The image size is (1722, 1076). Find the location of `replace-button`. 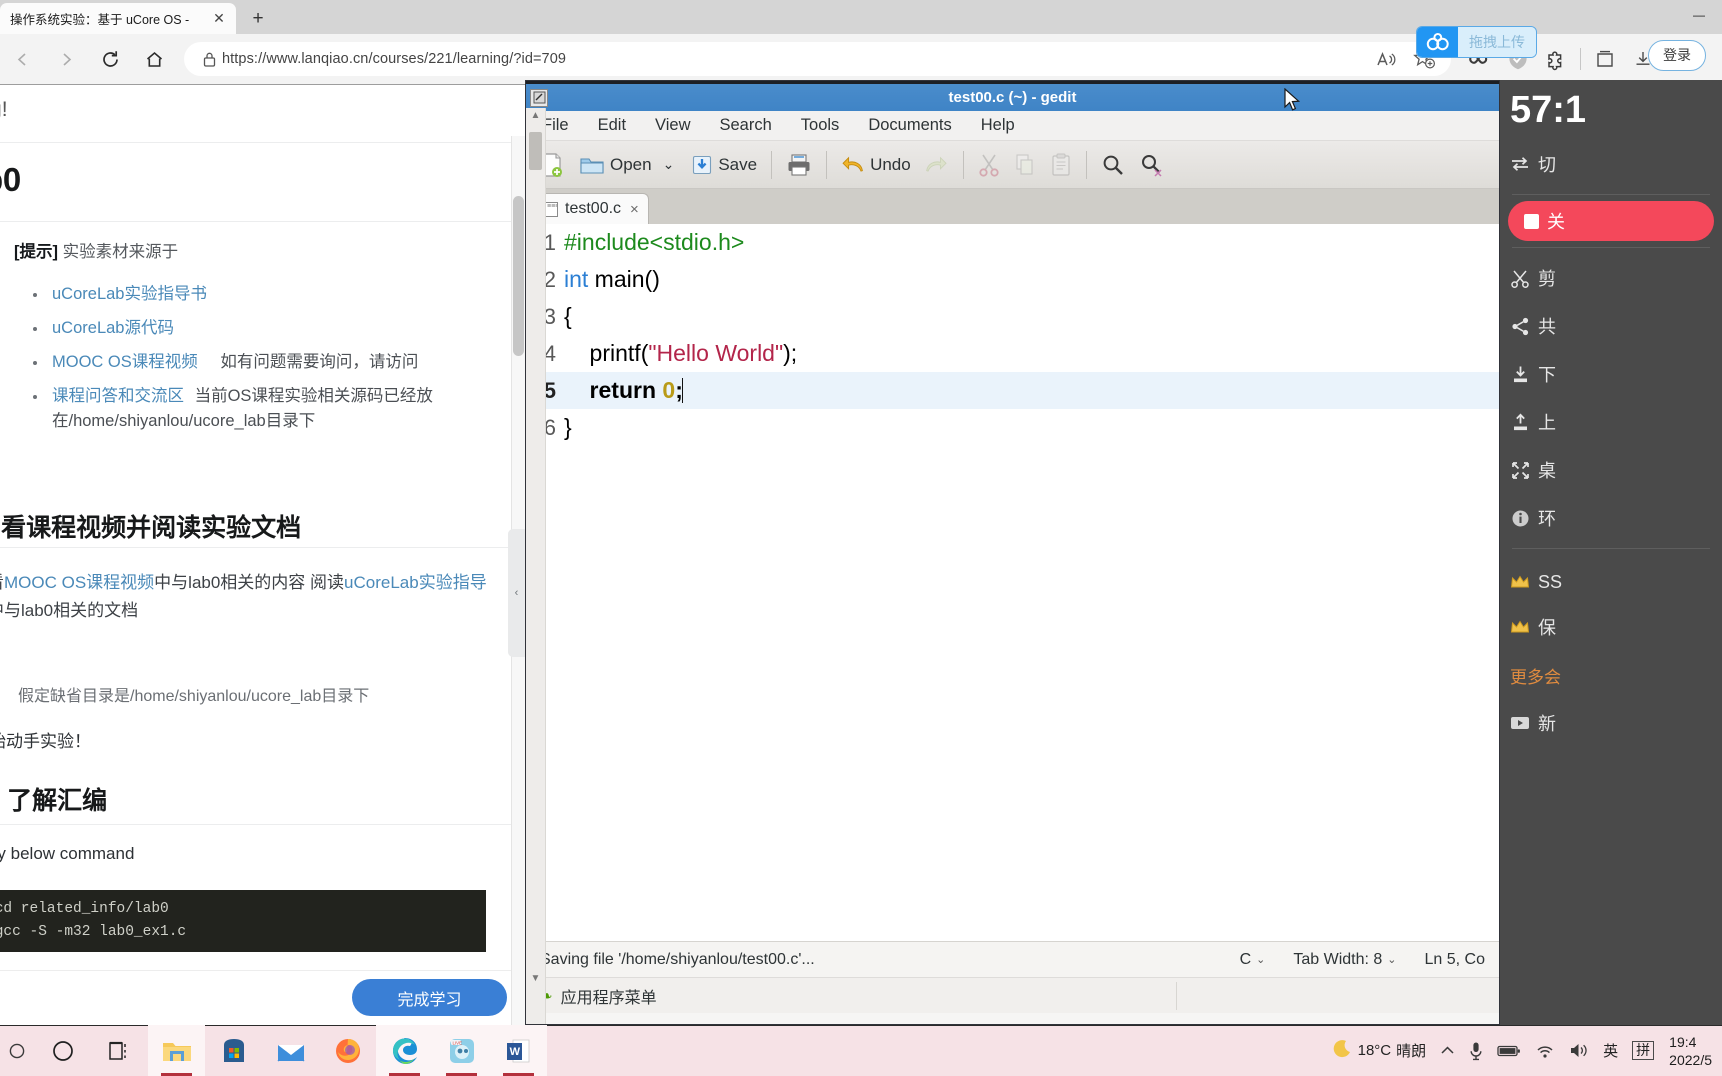

replace-button is located at coordinates (1152, 165).